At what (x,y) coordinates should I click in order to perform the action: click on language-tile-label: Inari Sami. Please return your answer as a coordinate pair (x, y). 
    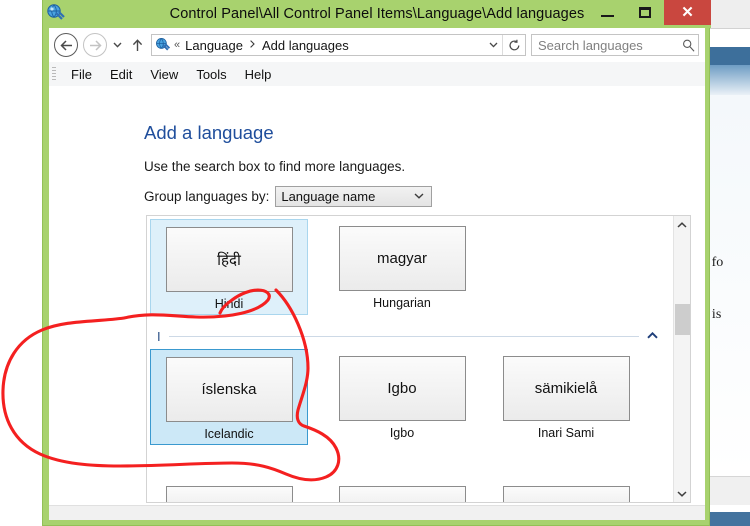
    Looking at the image, I should click on (566, 433).